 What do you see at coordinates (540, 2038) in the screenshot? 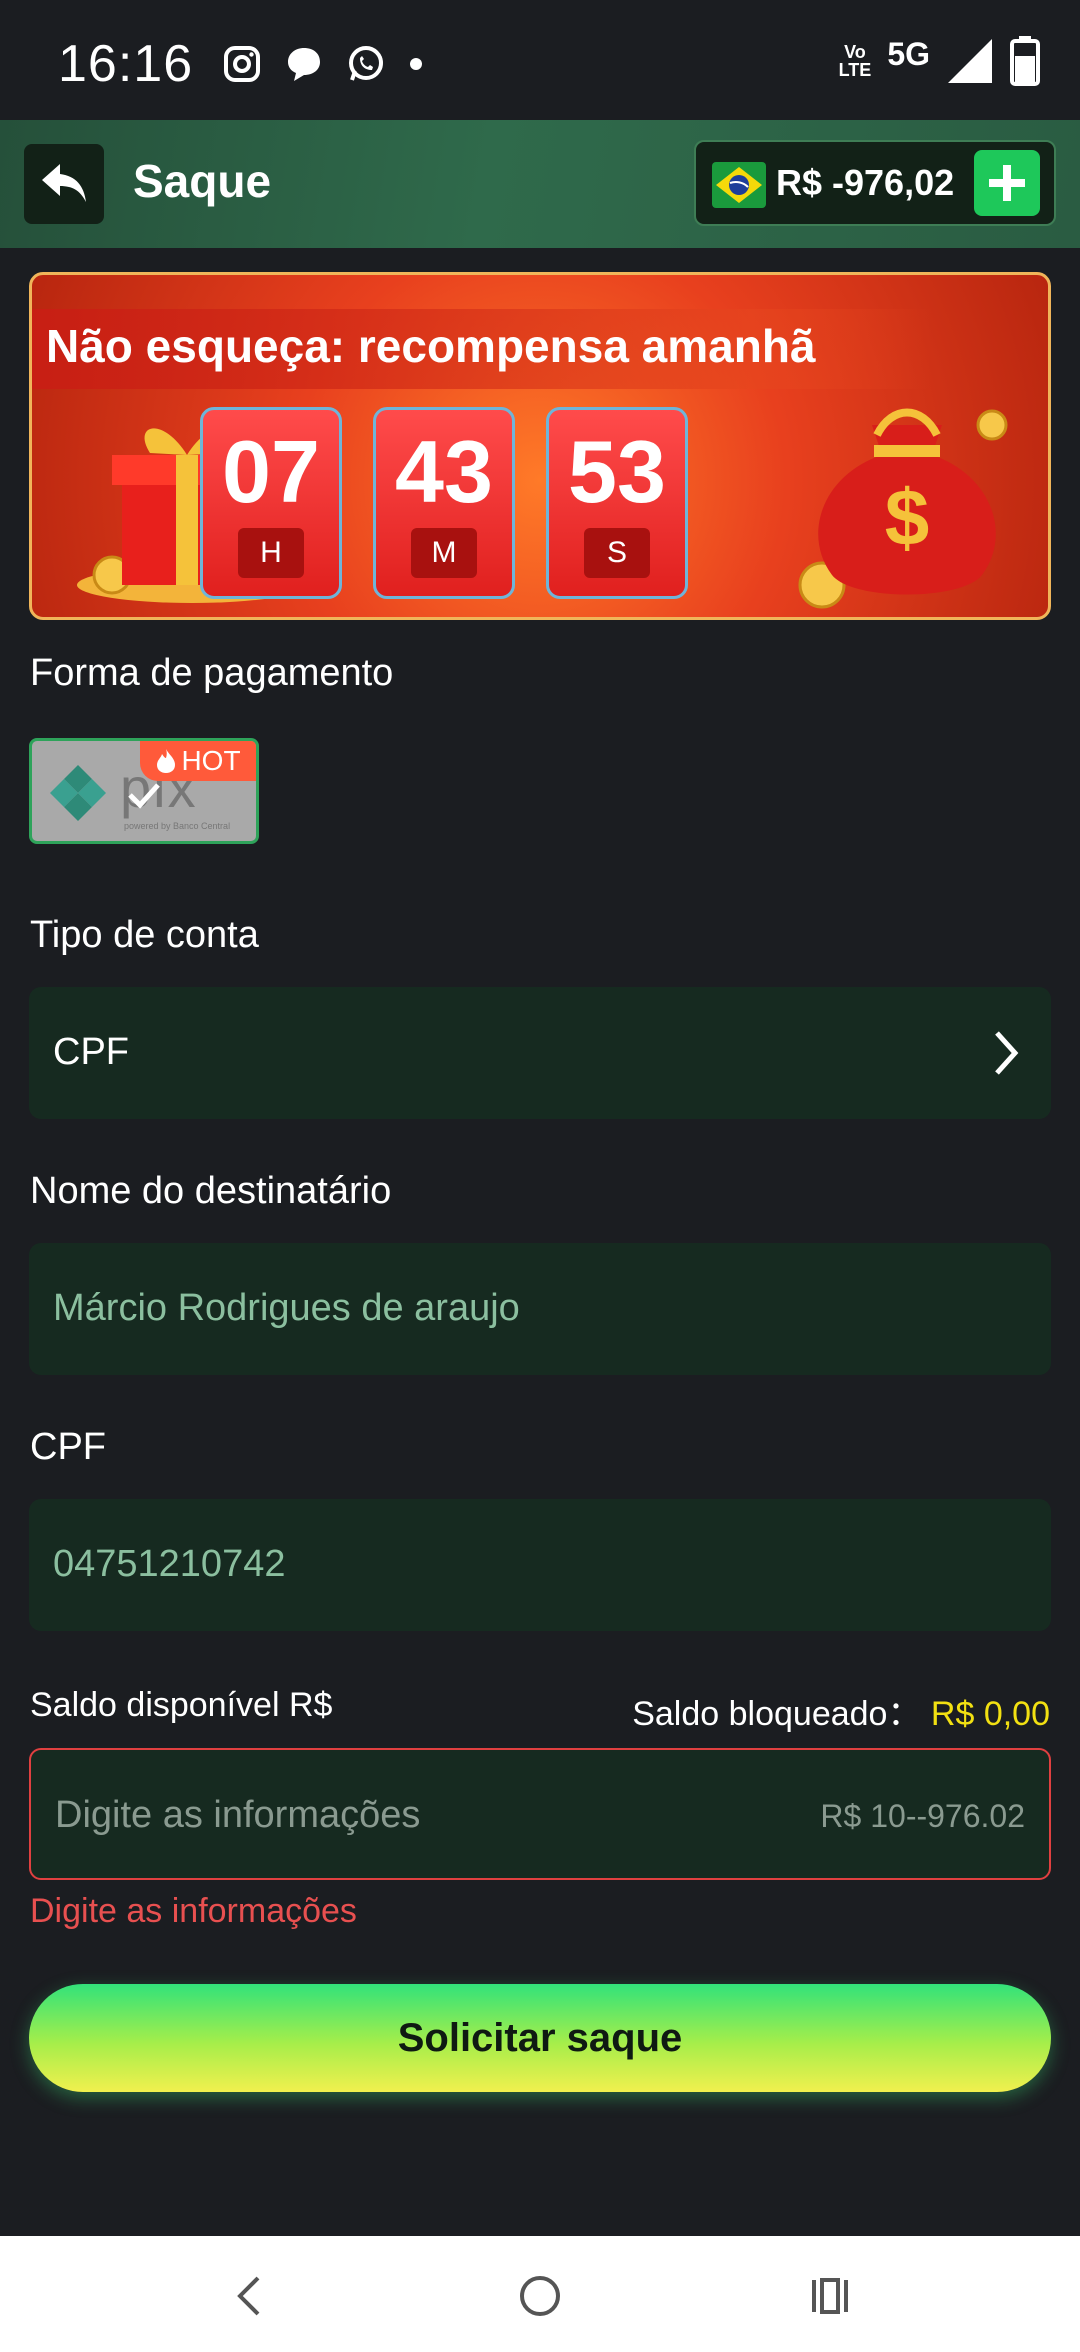
I see `request-withdrawal-button: Solicitar saque` at bounding box center [540, 2038].